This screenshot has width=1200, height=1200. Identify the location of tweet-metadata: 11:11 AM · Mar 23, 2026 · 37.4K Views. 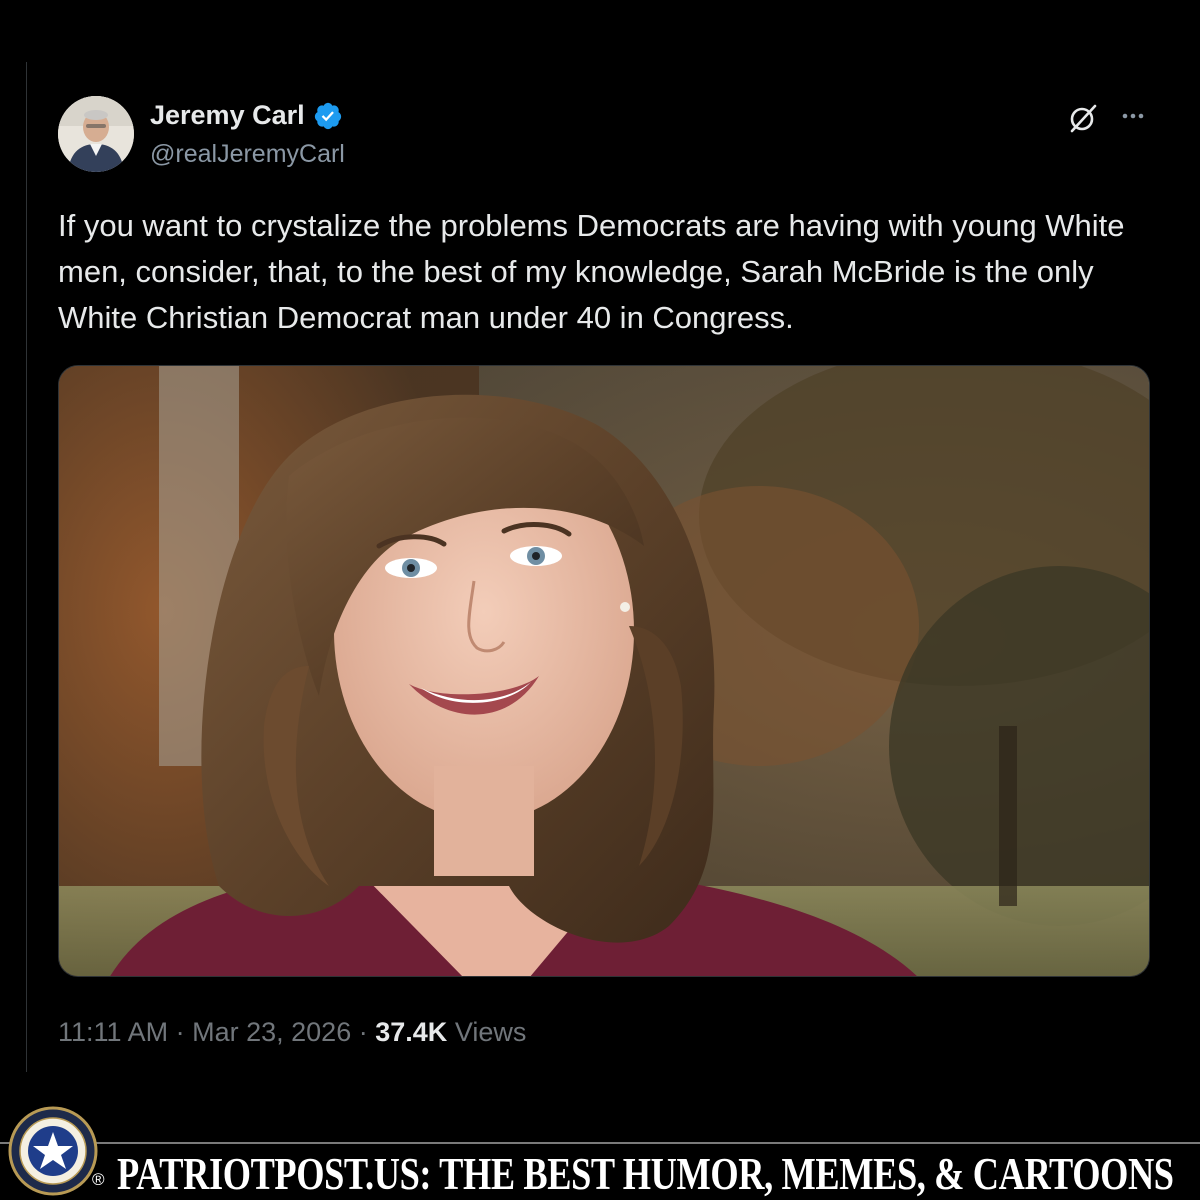
(292, 1032).